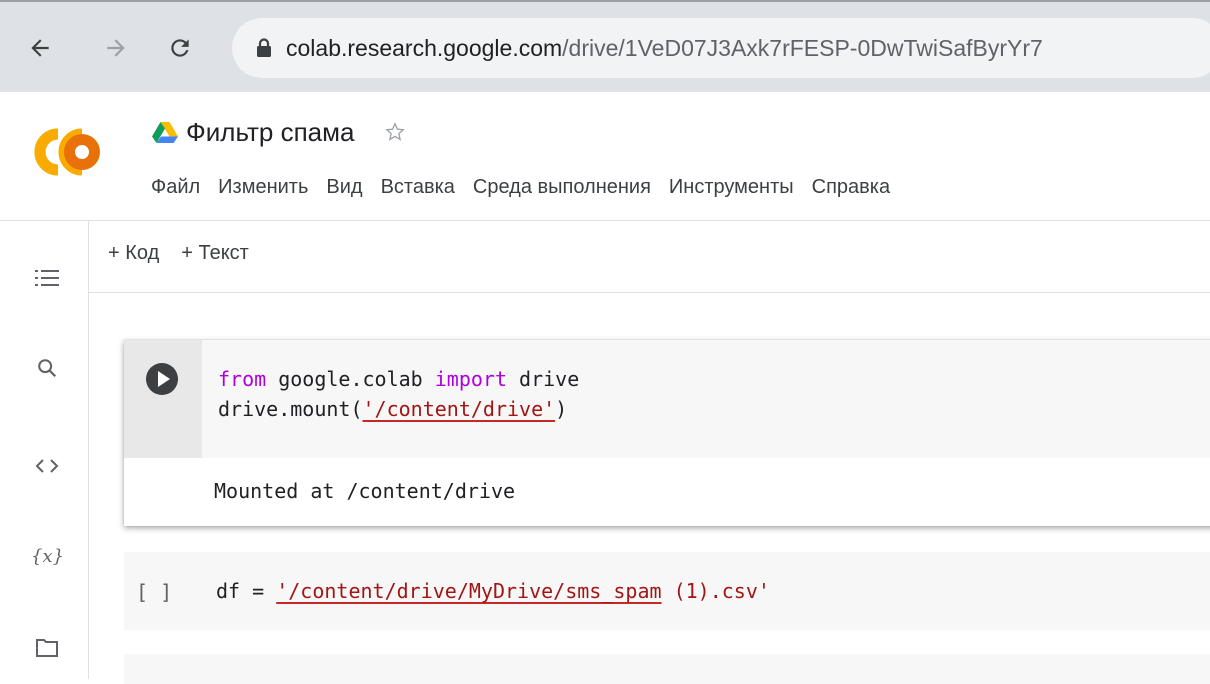 This screenshot has height=684, width=1210. What do you see at coordinates (70, 152) in the screenshot?
I see `colab-logo-icon` at bounding box center [70, 152].